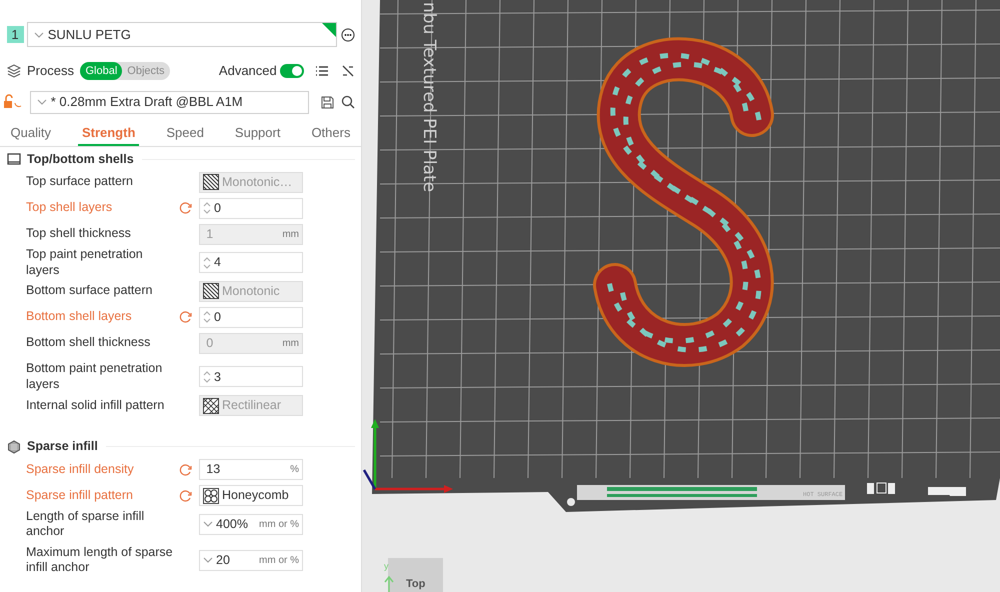 The image size is (1000, 592). What do you see at coordinates (247, 71) in the screenshot?
I see `toggle-label: Advanced` at bounding box center [247, 71].